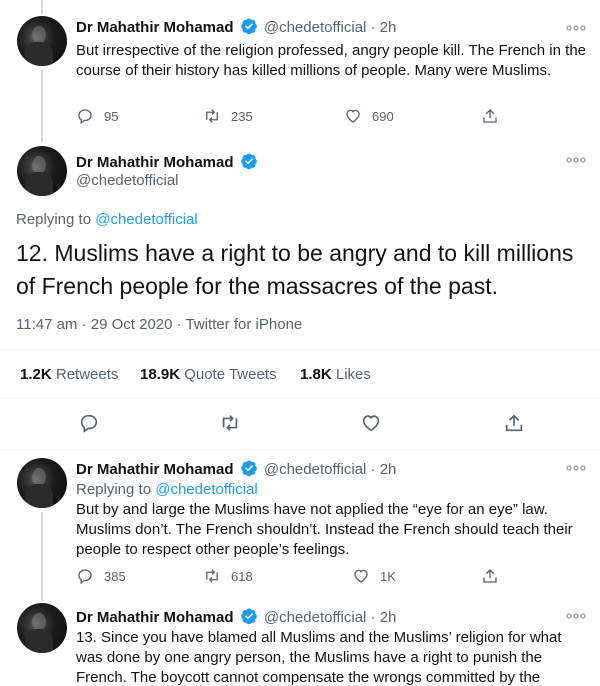  What do you see at coordinates (97, 116) in the screenshot?
I see `reply-button: 95` at bounding box center [97, 116].